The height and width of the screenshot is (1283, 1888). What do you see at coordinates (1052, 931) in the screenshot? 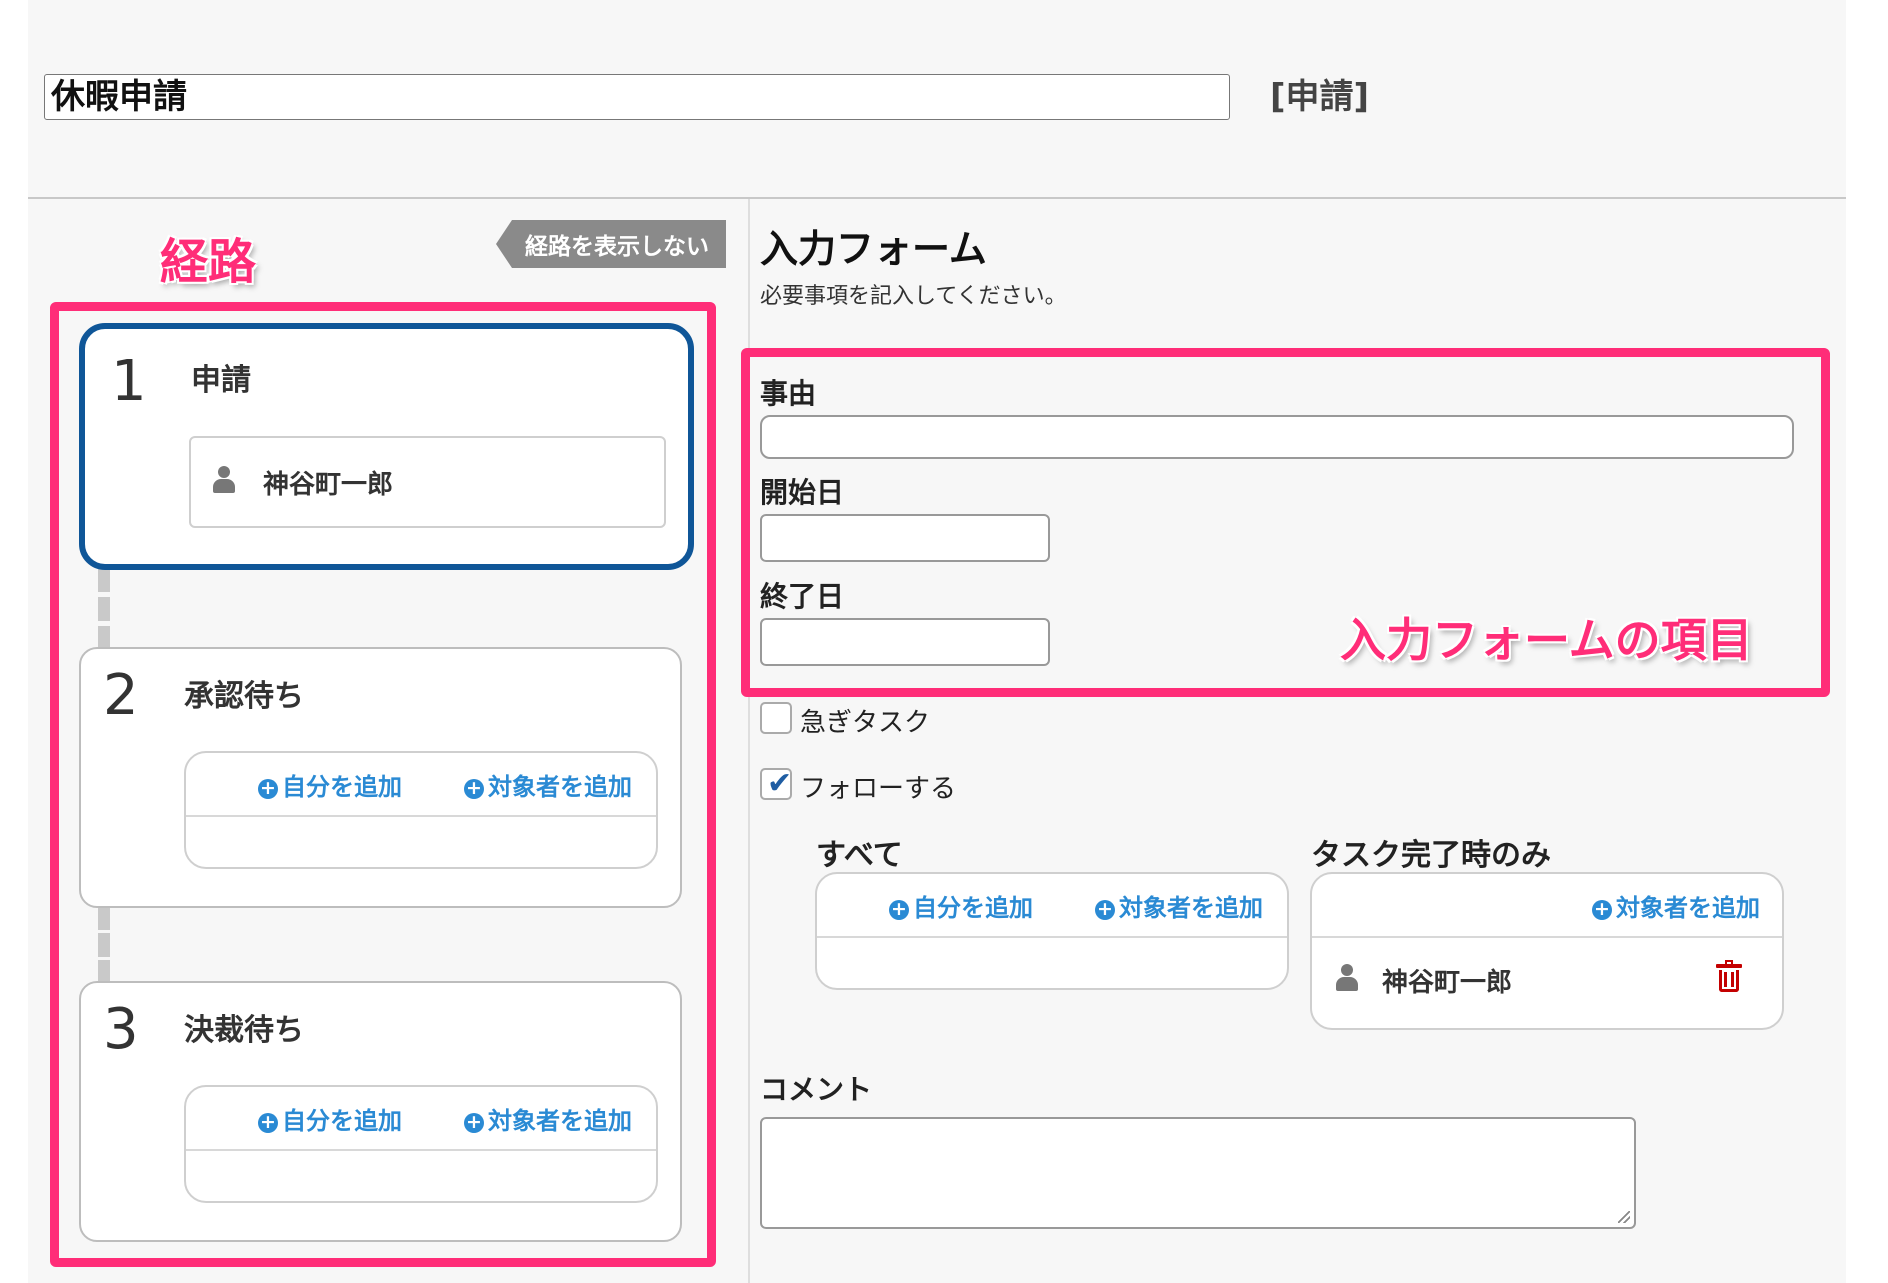
I see `follow-all-box: + 自分を追加 + 対象者を追加` at bounding box center [1052, 931].